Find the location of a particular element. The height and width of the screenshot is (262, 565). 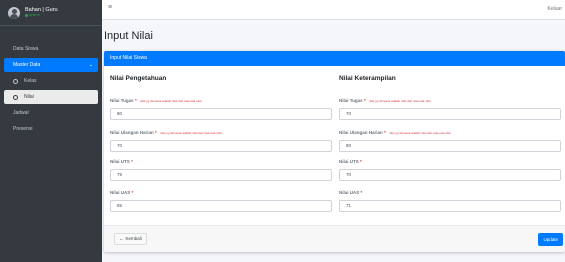

input-ulangan-keterampilan: 80 is located at coordinates (450, 146).